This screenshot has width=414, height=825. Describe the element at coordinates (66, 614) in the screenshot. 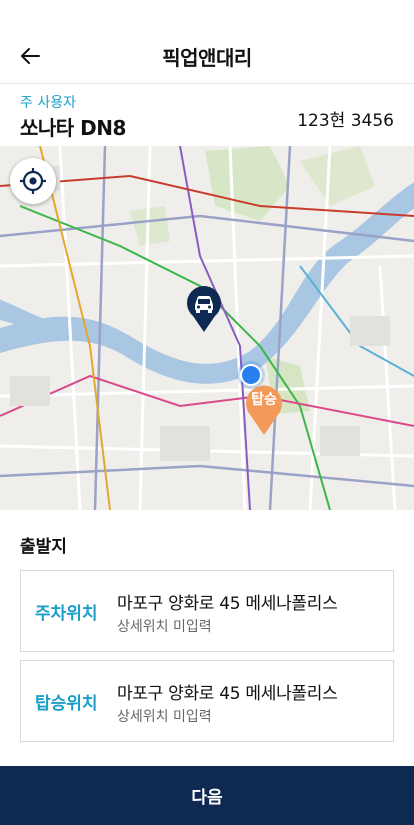

I see `parking-location-kind: 주차위치` at that location.